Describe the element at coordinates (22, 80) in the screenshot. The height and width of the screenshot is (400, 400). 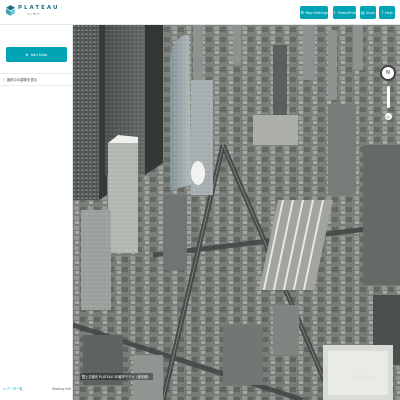
I see `layer-item-label: 選択中の建物を表示` at that location.